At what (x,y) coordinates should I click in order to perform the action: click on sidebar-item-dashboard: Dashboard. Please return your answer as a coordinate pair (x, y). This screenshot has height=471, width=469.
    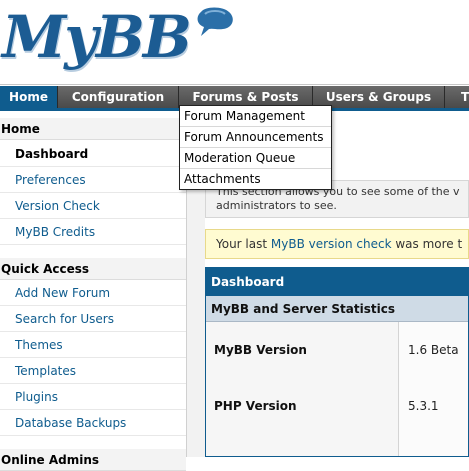
    Looking at the image, I should click on (93, 154).